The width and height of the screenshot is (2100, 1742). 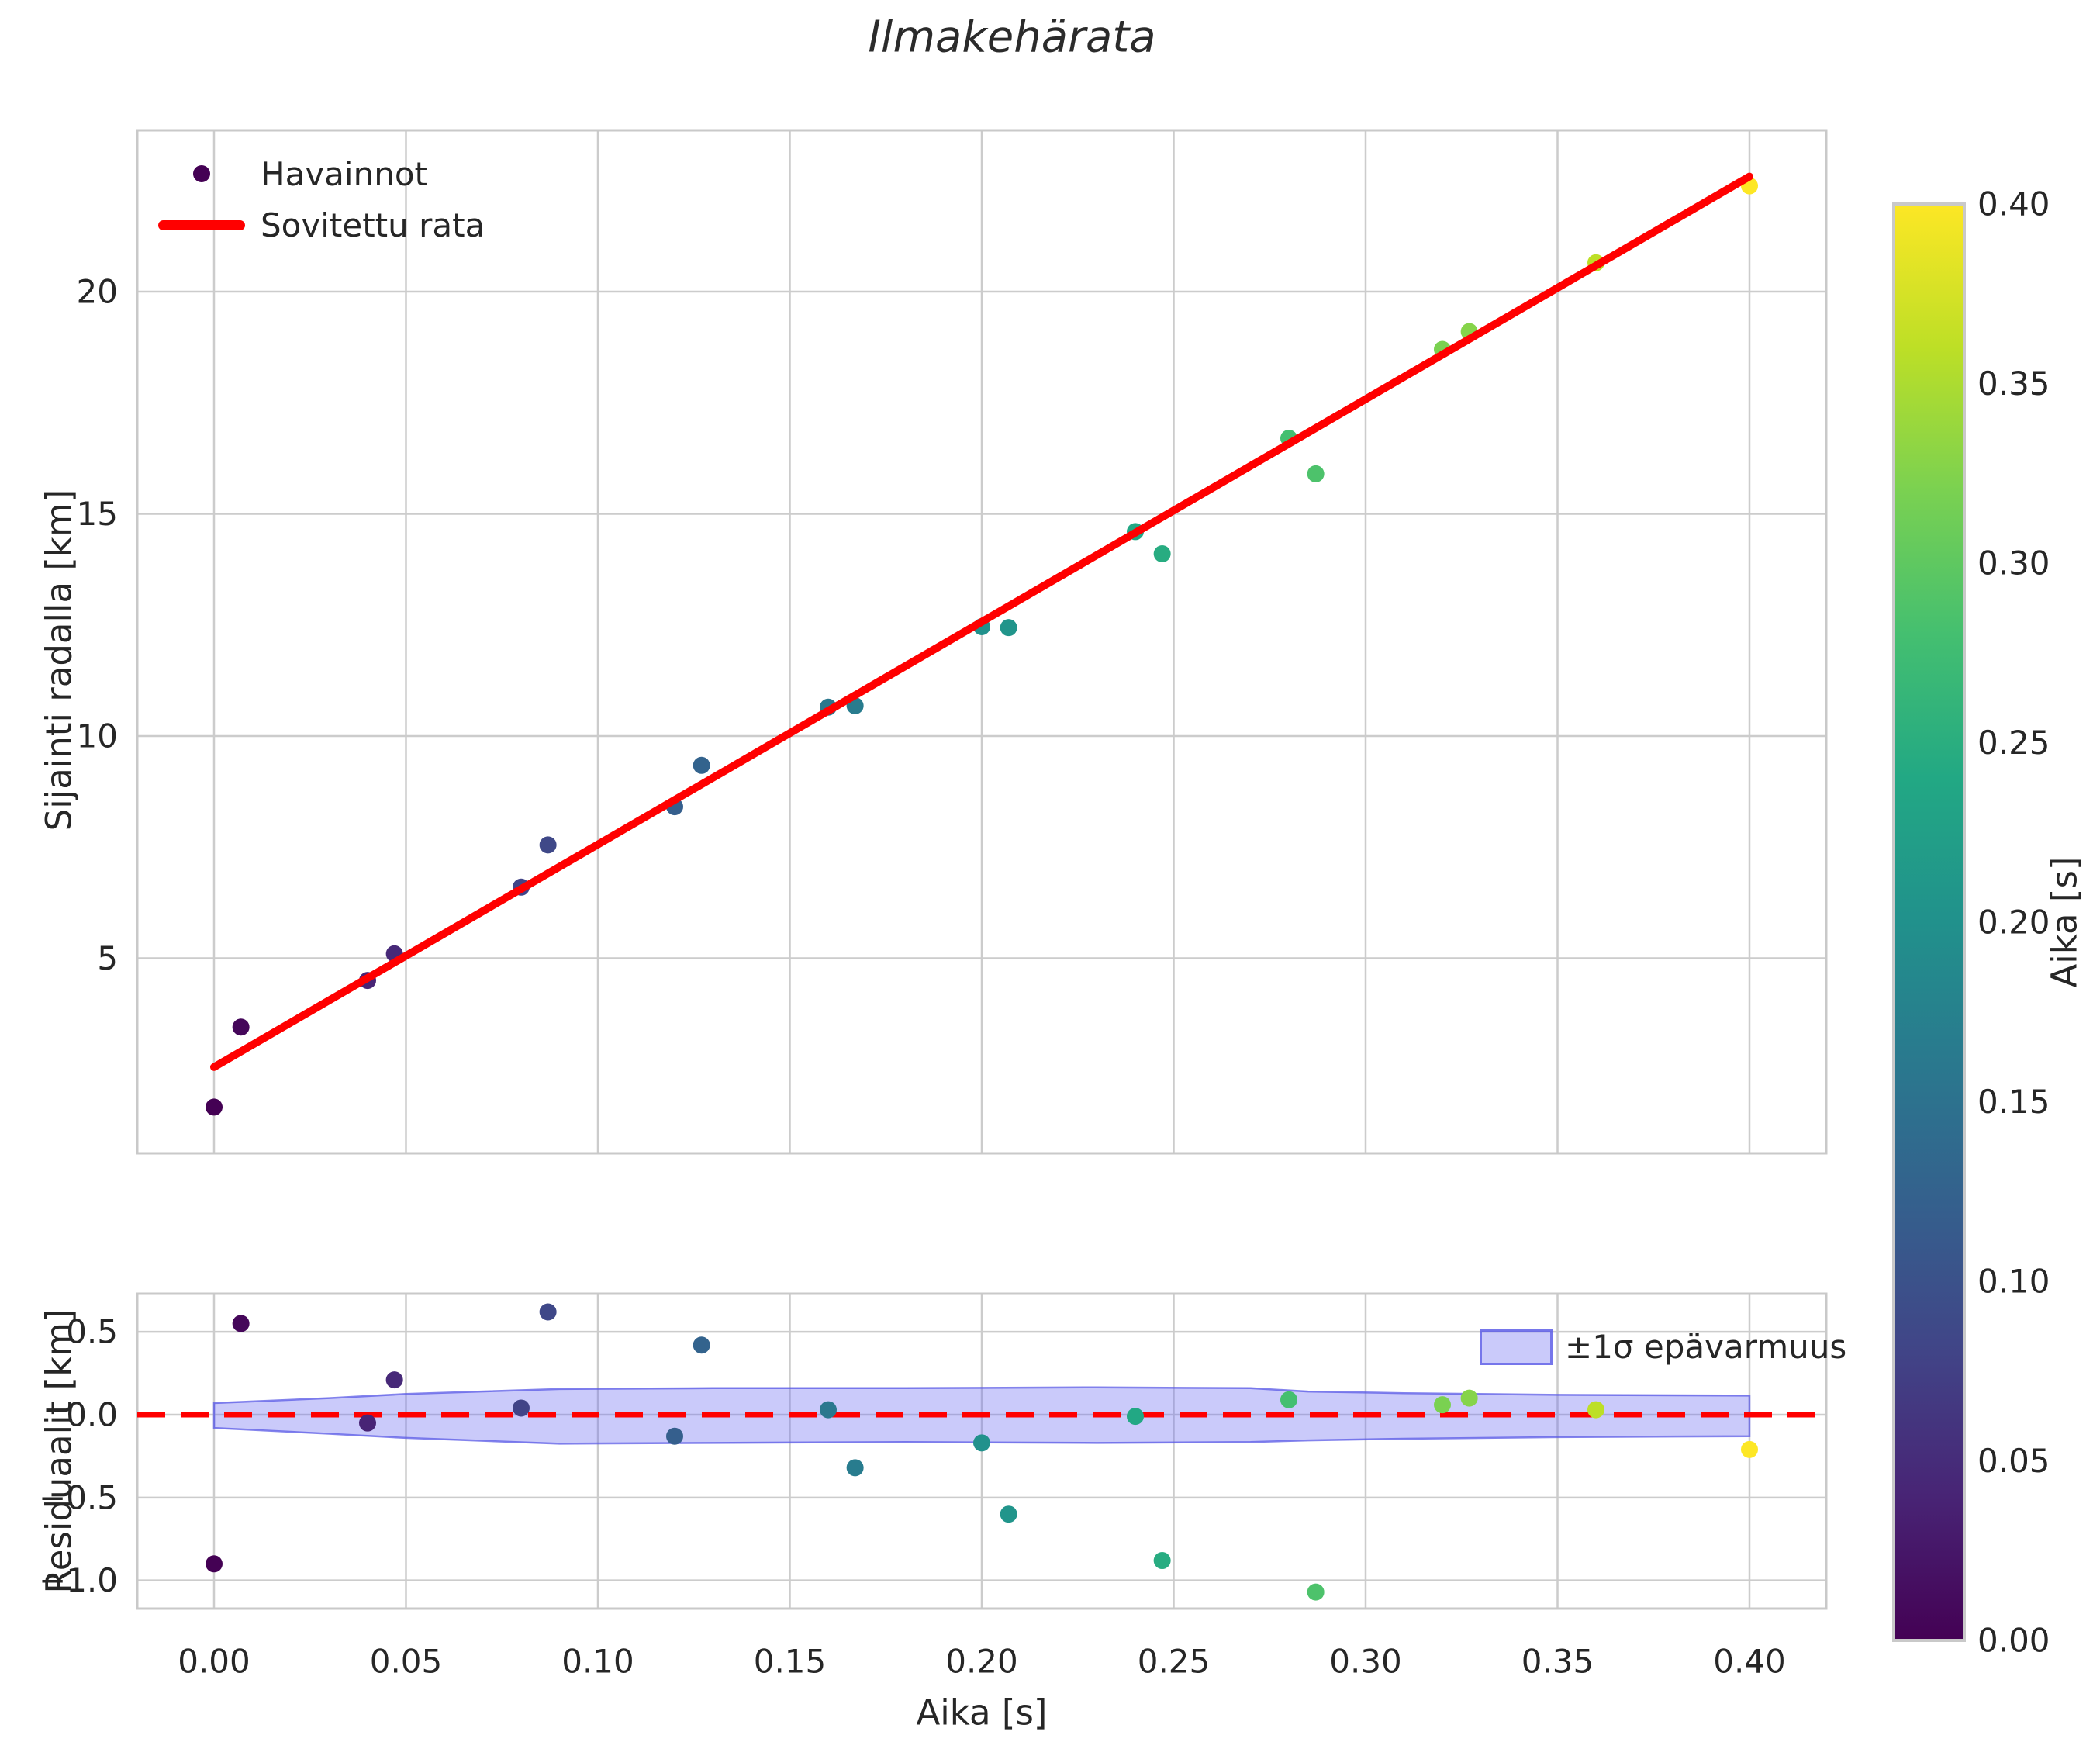 I want to click on main-legend: Havainnot Sovitettu rata, so click(x=320, y=199).